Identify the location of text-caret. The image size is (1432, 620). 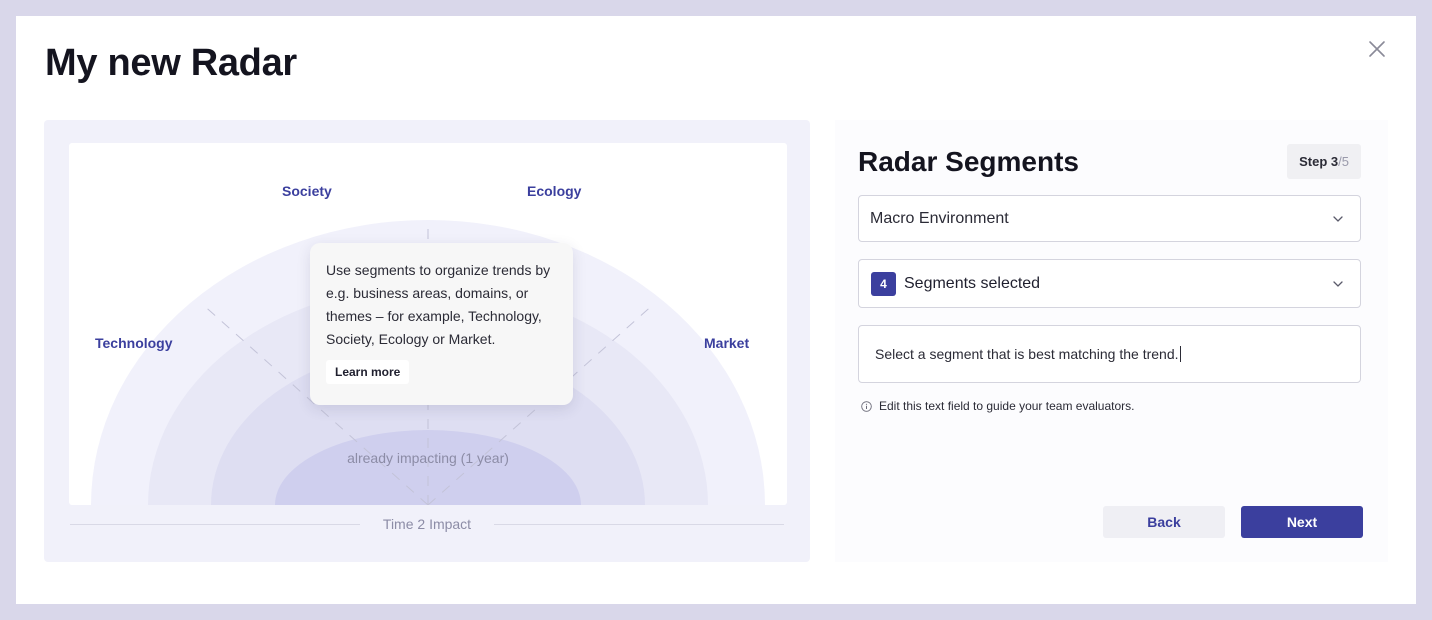
(1180, 354).